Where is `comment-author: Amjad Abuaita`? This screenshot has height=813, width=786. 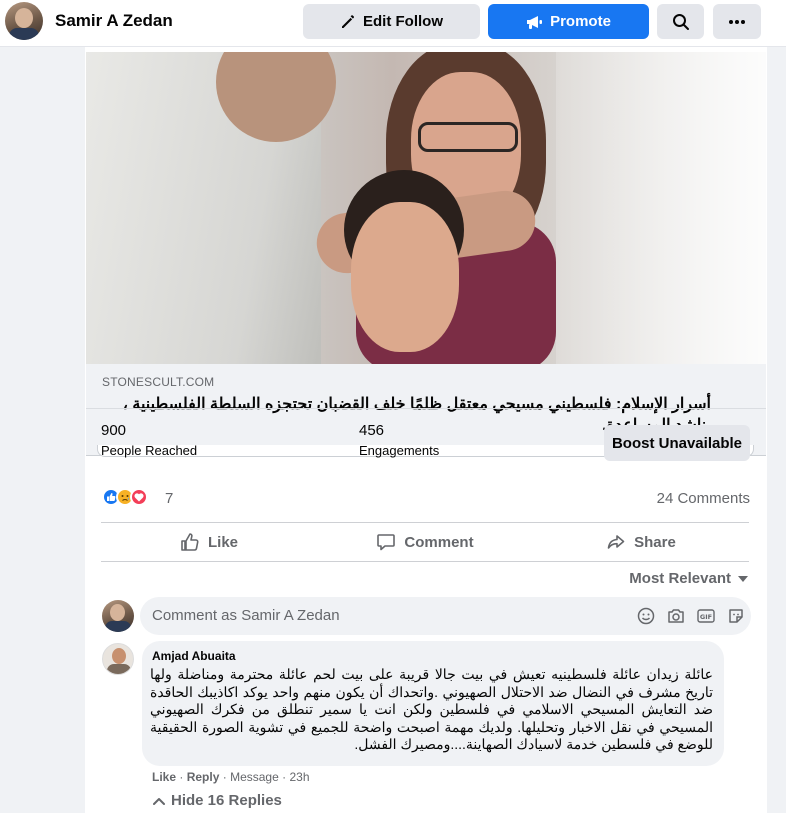
comment-author: Amjad Abuaita is located at coordinates (194, 656).